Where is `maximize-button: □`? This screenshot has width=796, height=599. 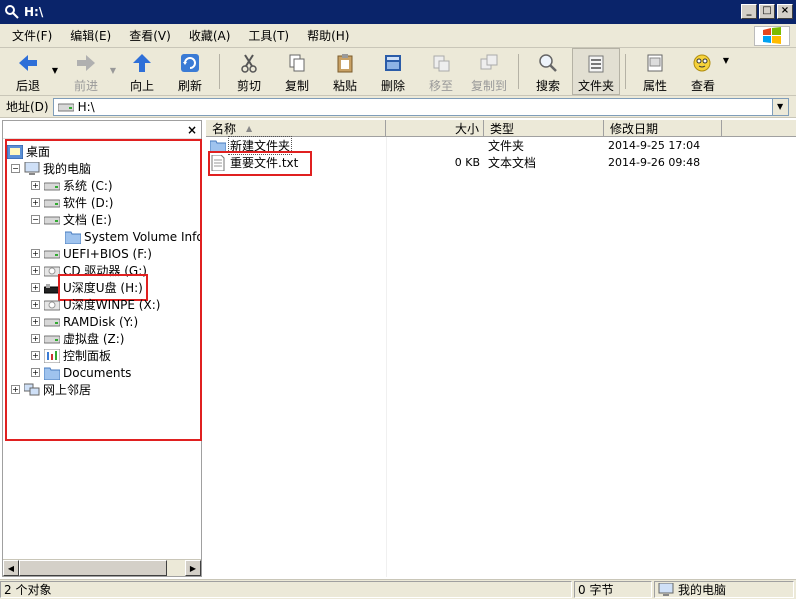 maximize-button: □ is located at coordinates (767, 11).